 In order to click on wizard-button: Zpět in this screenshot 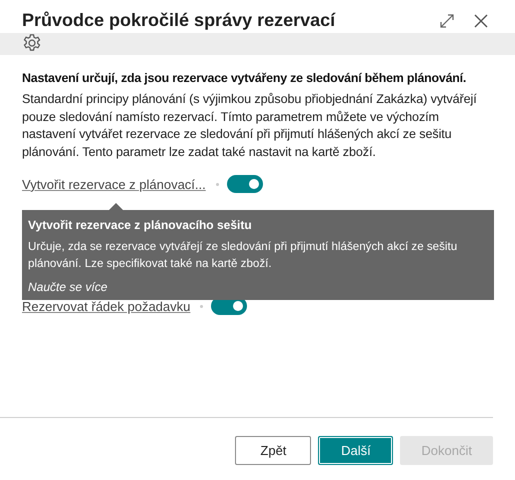, I will do `click(273, 451)`.